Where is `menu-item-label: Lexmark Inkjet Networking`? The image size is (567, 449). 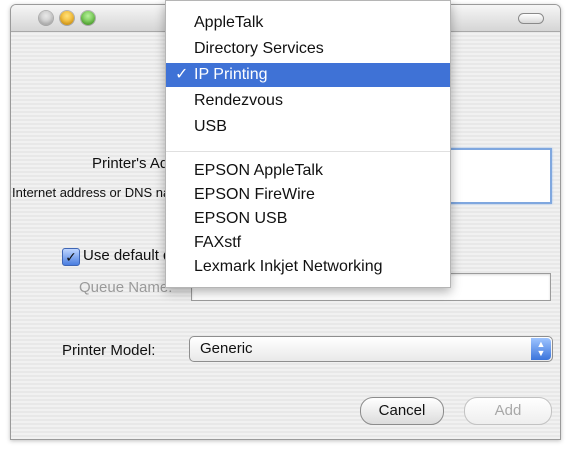 menu-item-label: Lexmark Inkjet Networking is located at coordinates (288, 266).